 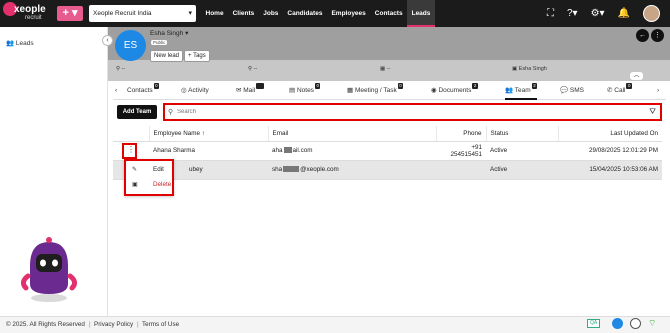 I want to click on sidebar-collapse-button: ‹, so click(x=107, y=40).